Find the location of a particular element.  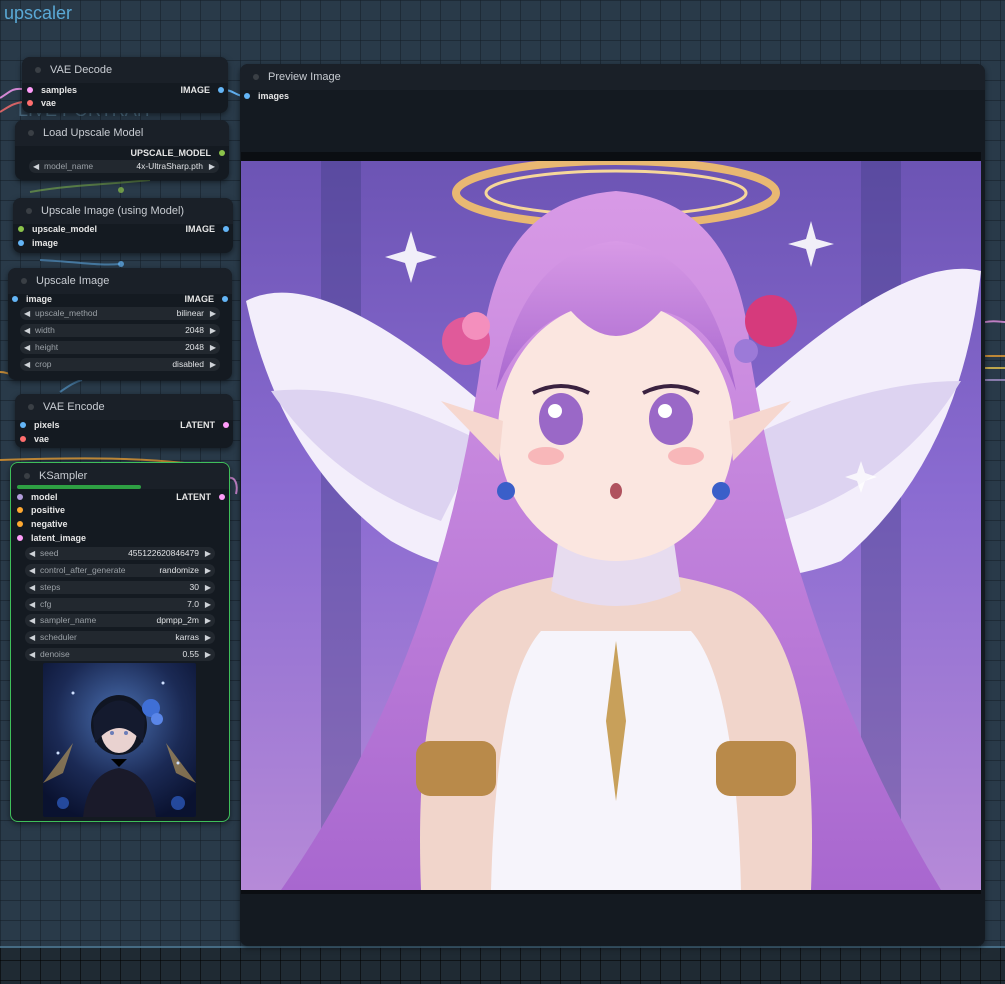

sampler-name-widget: ◀ sampler_name dpmpp_2m ▶ is located at coordinates (120, 620).